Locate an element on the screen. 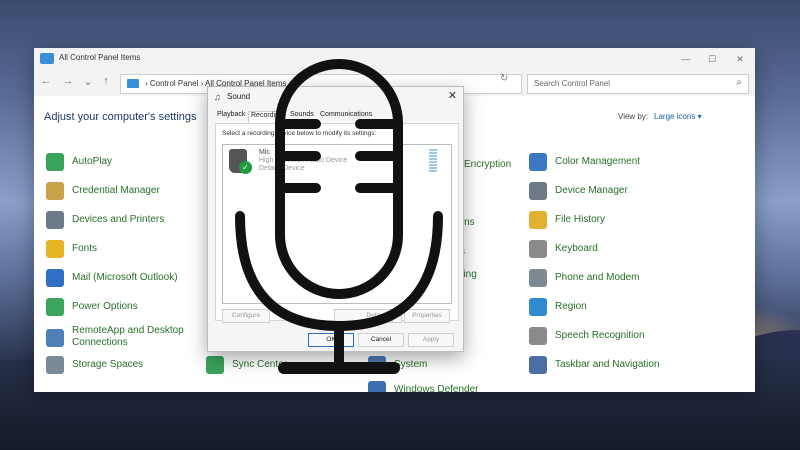 The height and width of the screenshot is (450, 800). remoteapp-icon is located at coordinates (55, 338).